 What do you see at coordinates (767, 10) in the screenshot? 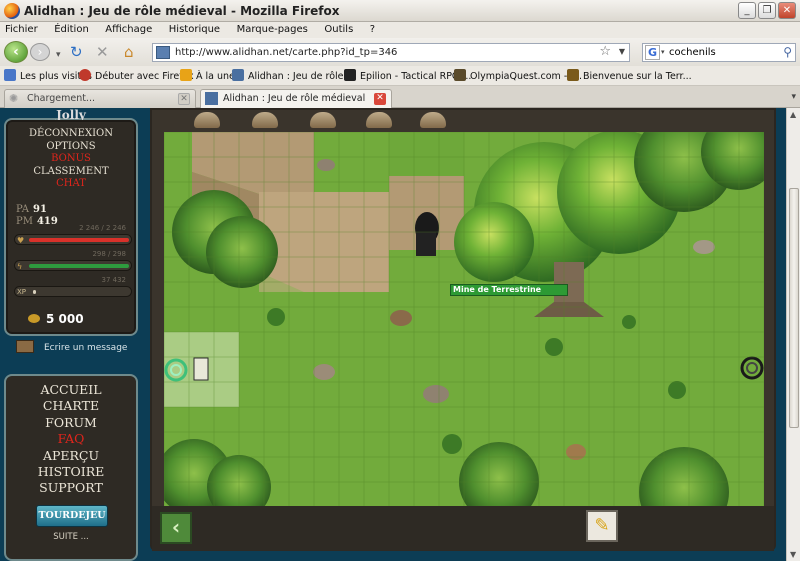
I see `maximize-button: ❐` at bounding box center [767, 10].